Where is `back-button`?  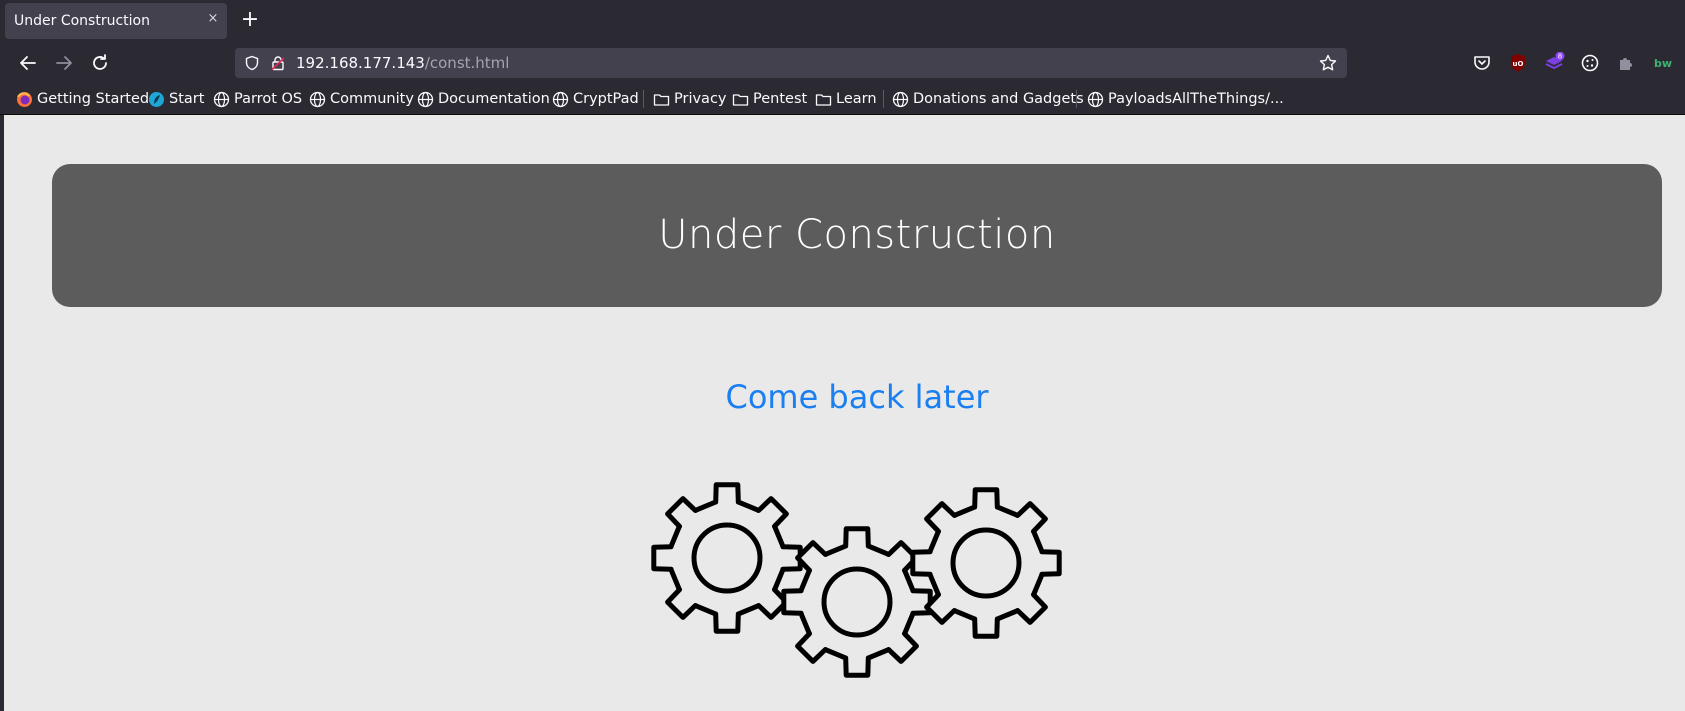 back-button is located at coordinates (28, 63).